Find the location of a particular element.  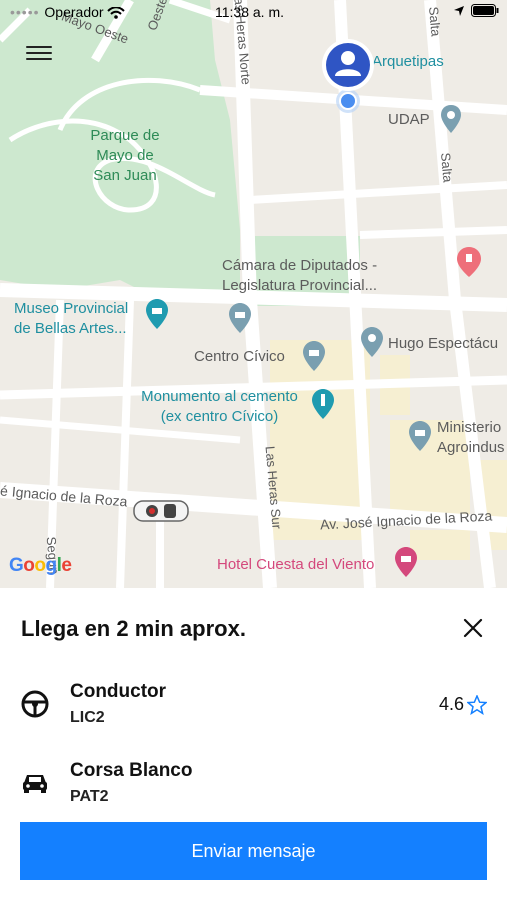

status-bar: ••••• Operador 11:38 a. m. is located at coordinates (253, 13).